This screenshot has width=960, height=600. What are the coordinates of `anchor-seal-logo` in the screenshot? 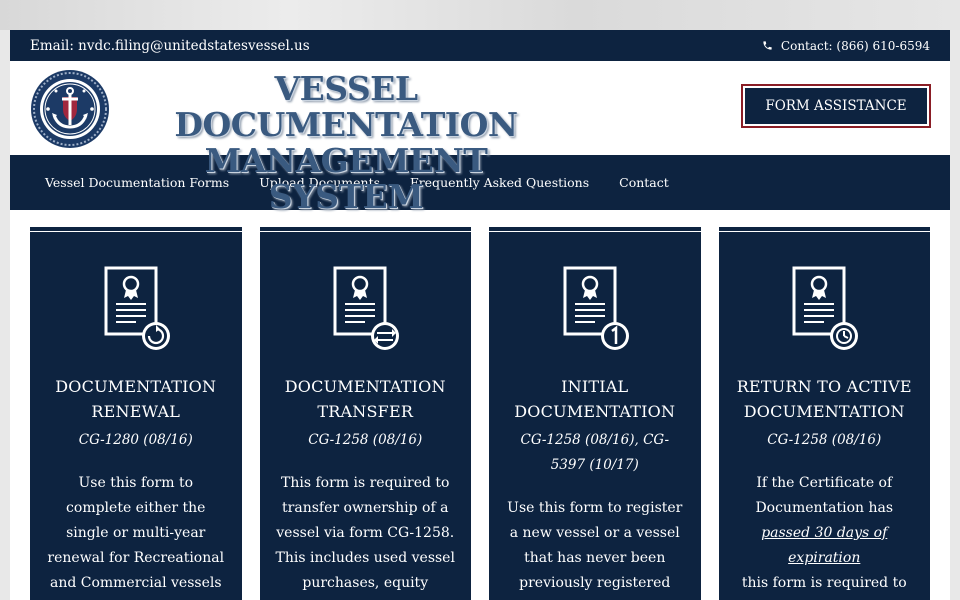 It's located at (70, 109).